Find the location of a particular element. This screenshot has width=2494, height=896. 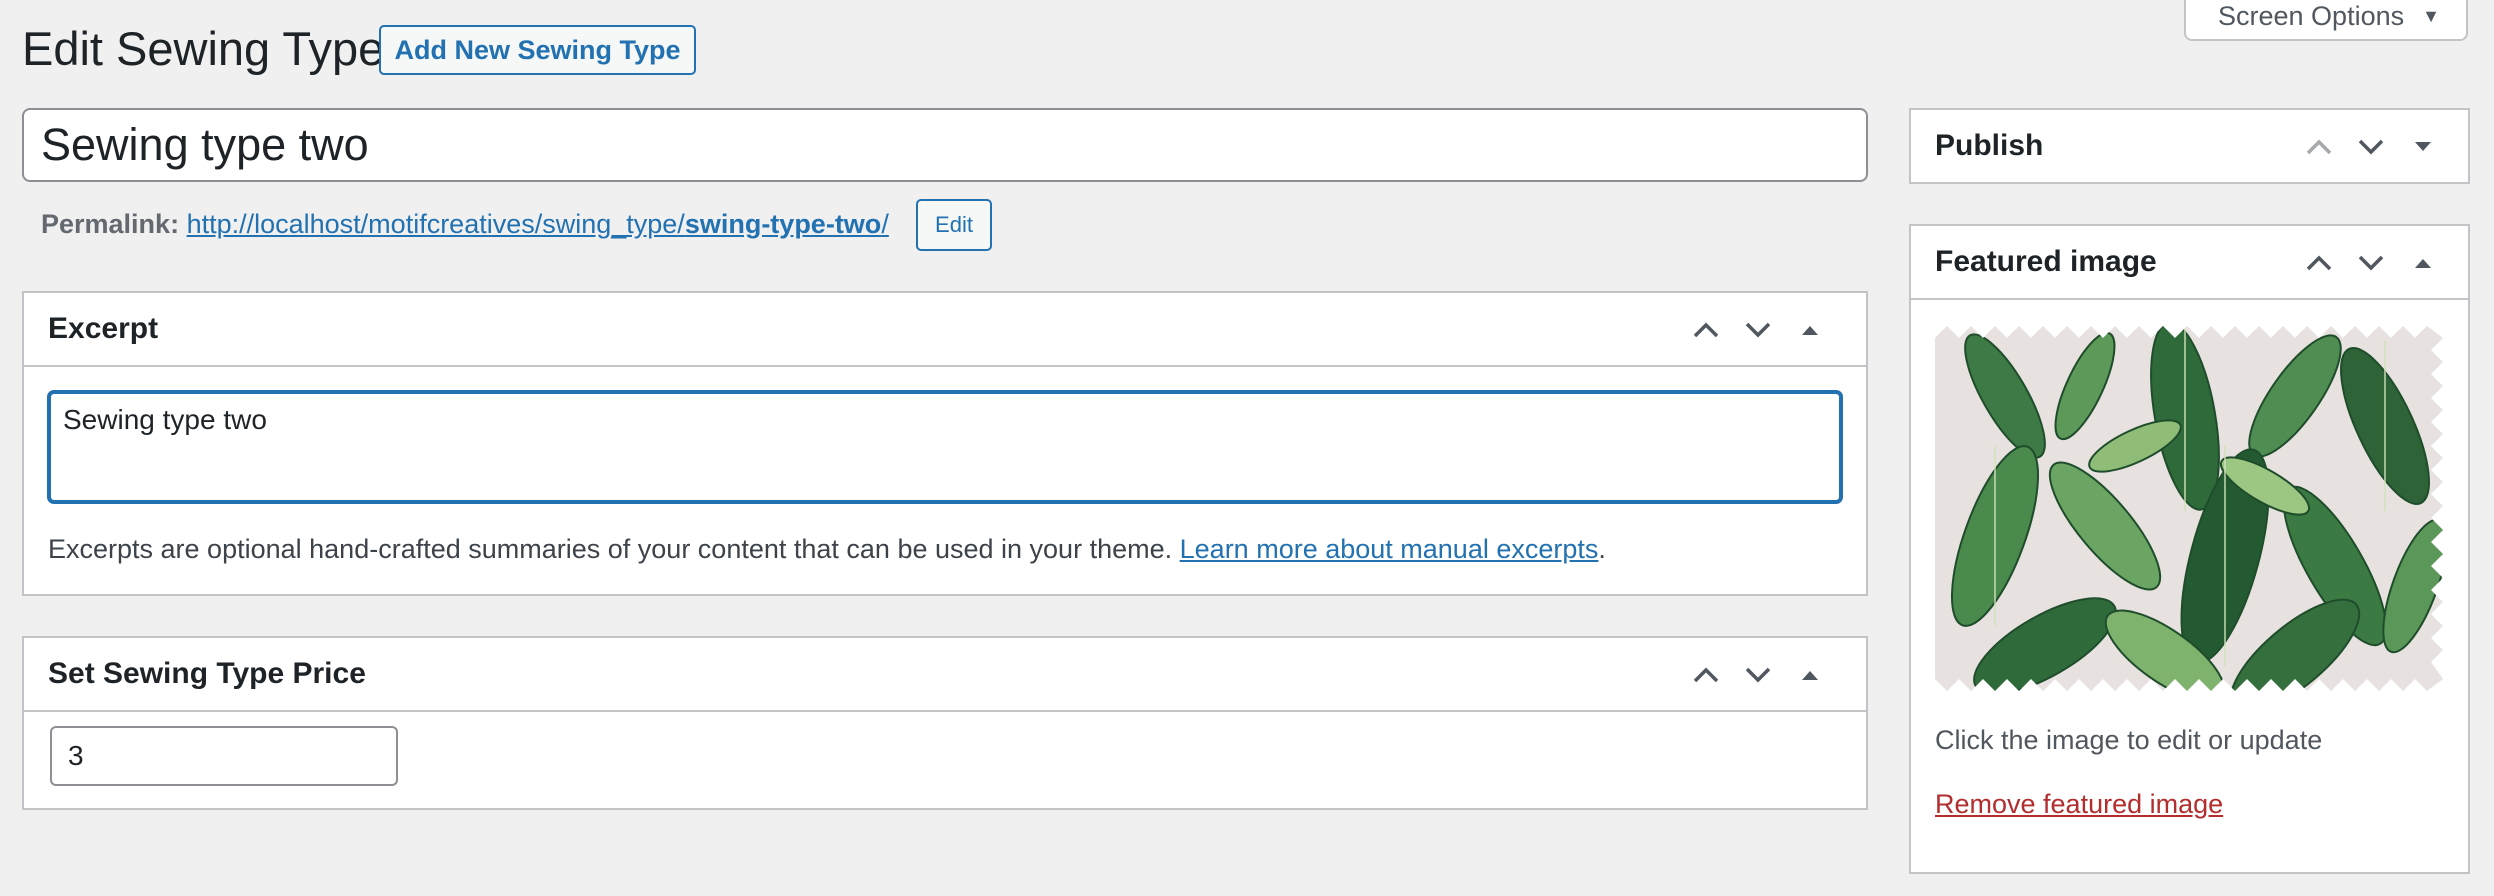

publish-heading: Publish is located at coordinates (1989, 145).